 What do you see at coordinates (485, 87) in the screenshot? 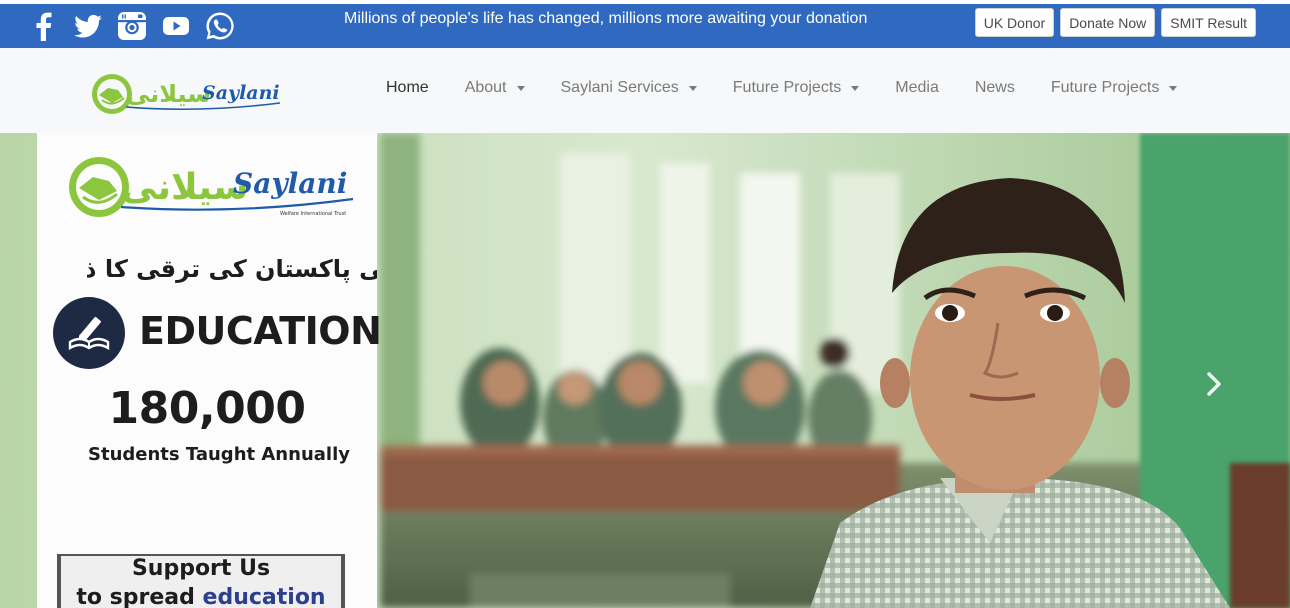
I see `nav-about-label: About` at bounding box center [485, 87].